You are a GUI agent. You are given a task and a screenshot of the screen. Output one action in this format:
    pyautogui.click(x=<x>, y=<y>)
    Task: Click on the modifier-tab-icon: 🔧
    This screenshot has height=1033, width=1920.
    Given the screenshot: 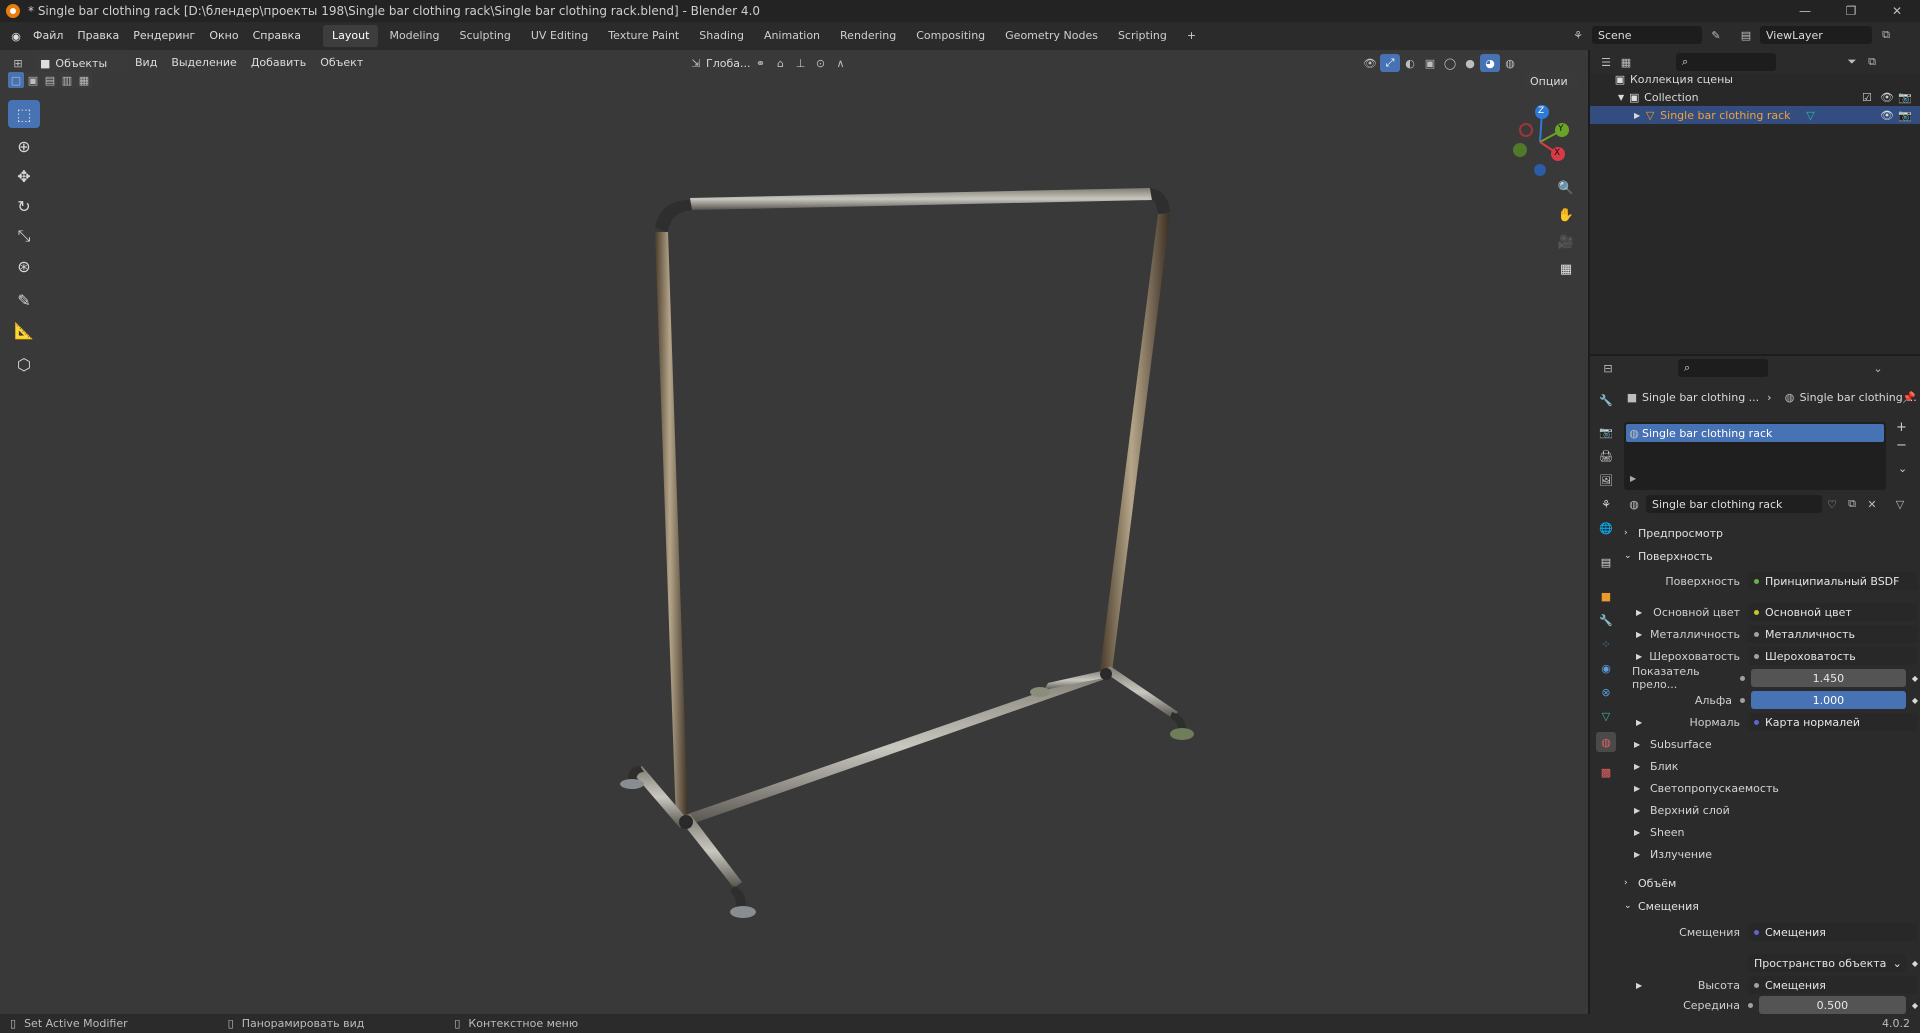 What is the action you would take?
    pyautogui.click(x=1606, y=620)
    